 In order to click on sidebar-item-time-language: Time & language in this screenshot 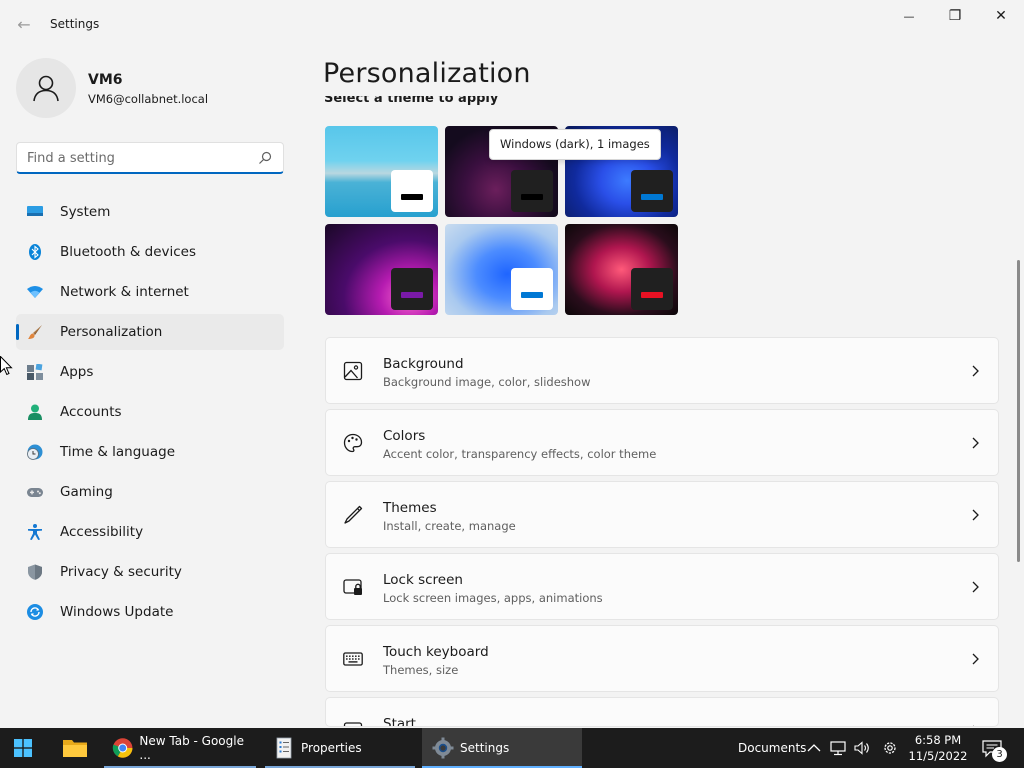, I will do `click(150, 452)`.